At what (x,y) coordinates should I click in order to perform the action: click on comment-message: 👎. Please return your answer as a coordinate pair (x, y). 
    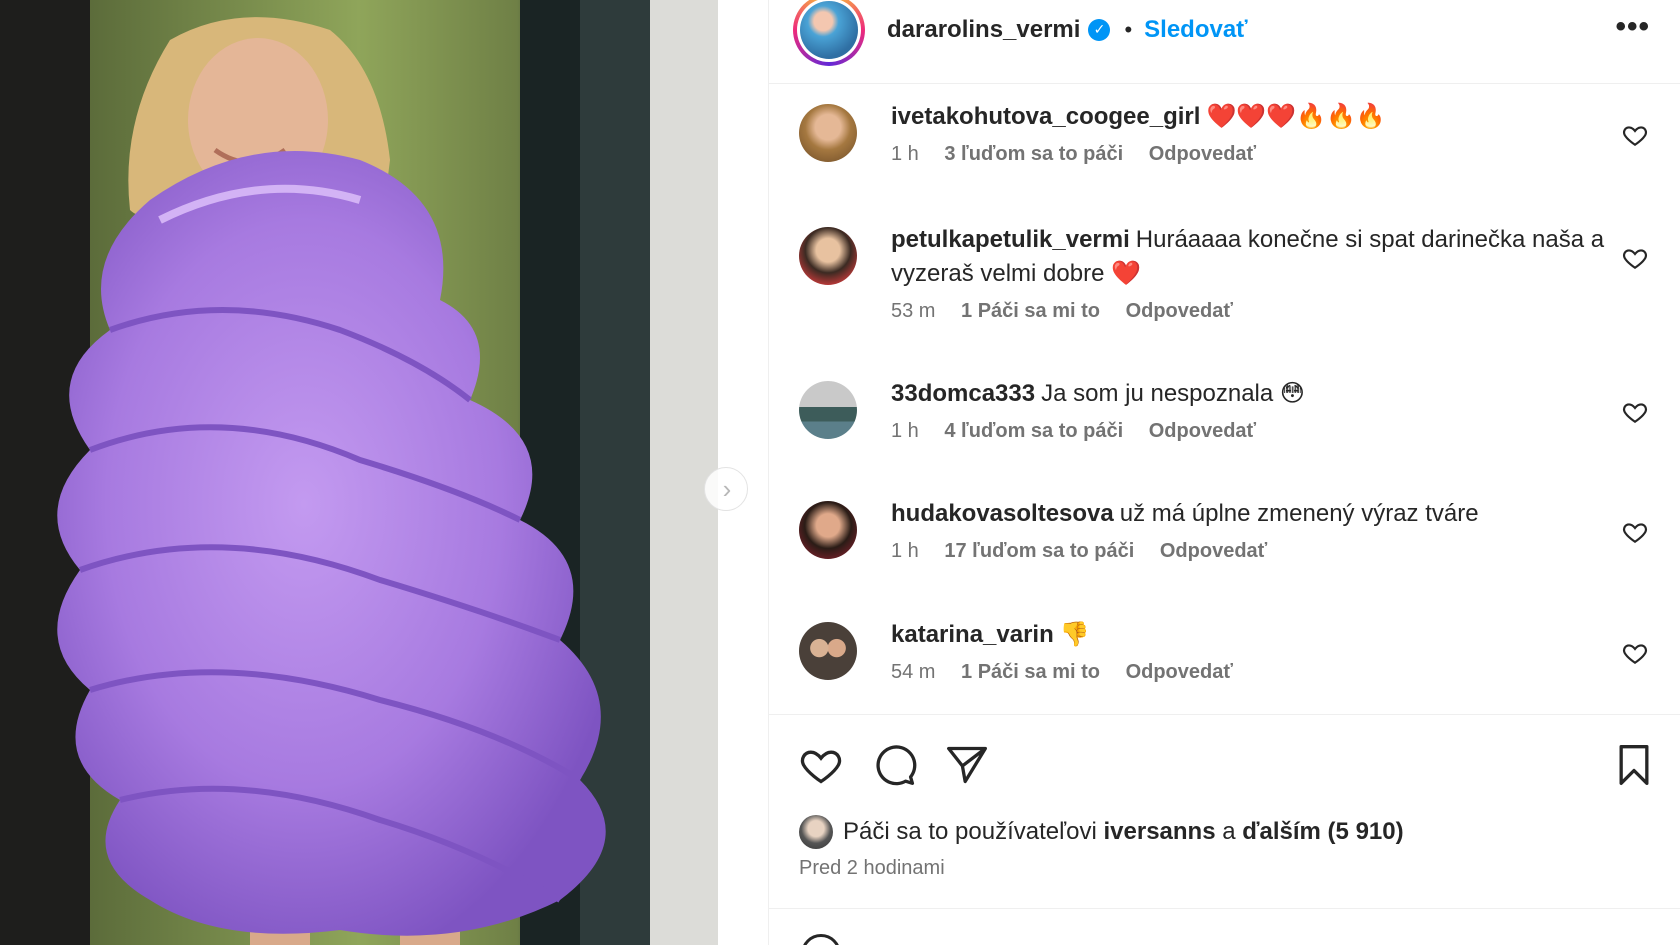
    Looking at the image, I should click on (1074, 634).